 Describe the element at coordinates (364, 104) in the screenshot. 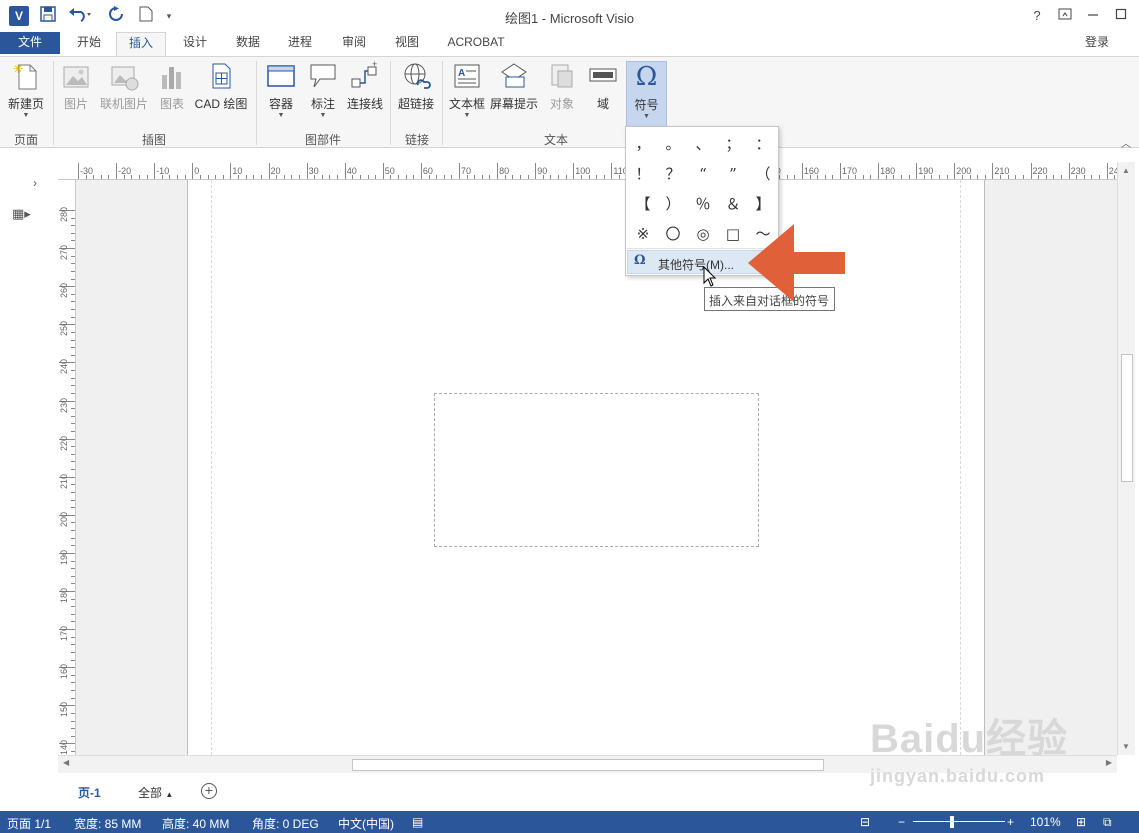

I see `connector-label: 连接线` at that location.